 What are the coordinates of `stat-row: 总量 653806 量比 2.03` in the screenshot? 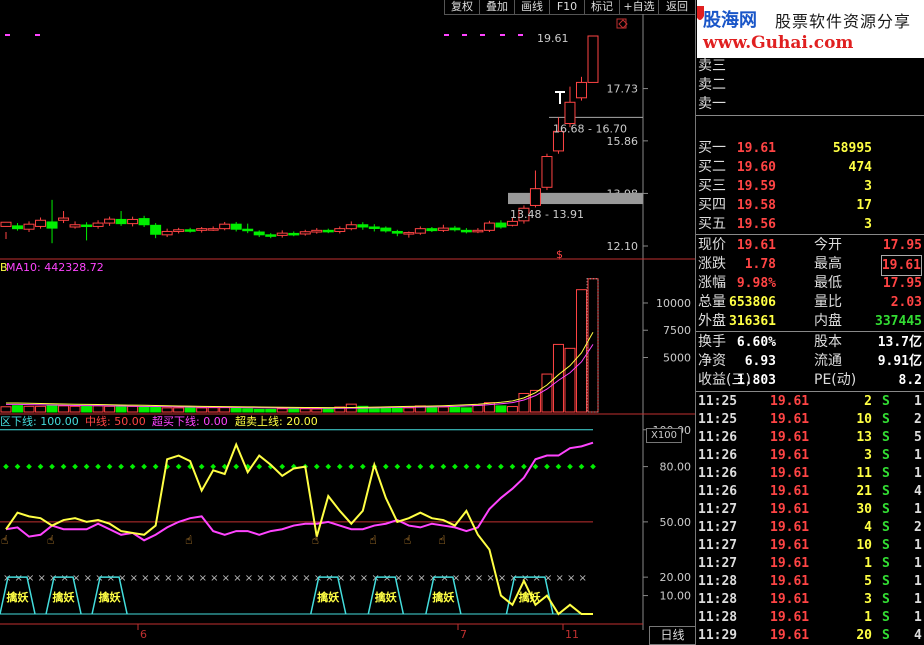 It's located at (811, 302).